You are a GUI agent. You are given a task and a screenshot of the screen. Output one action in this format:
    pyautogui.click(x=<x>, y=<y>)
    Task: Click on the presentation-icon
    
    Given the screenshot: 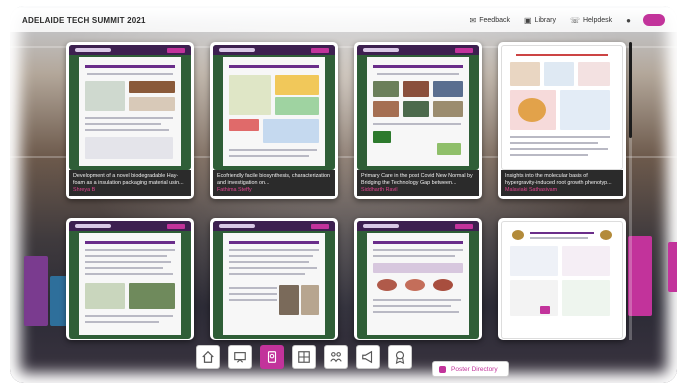 What is the action you would take?
    pyautogui.click(x=240, y=357)
    